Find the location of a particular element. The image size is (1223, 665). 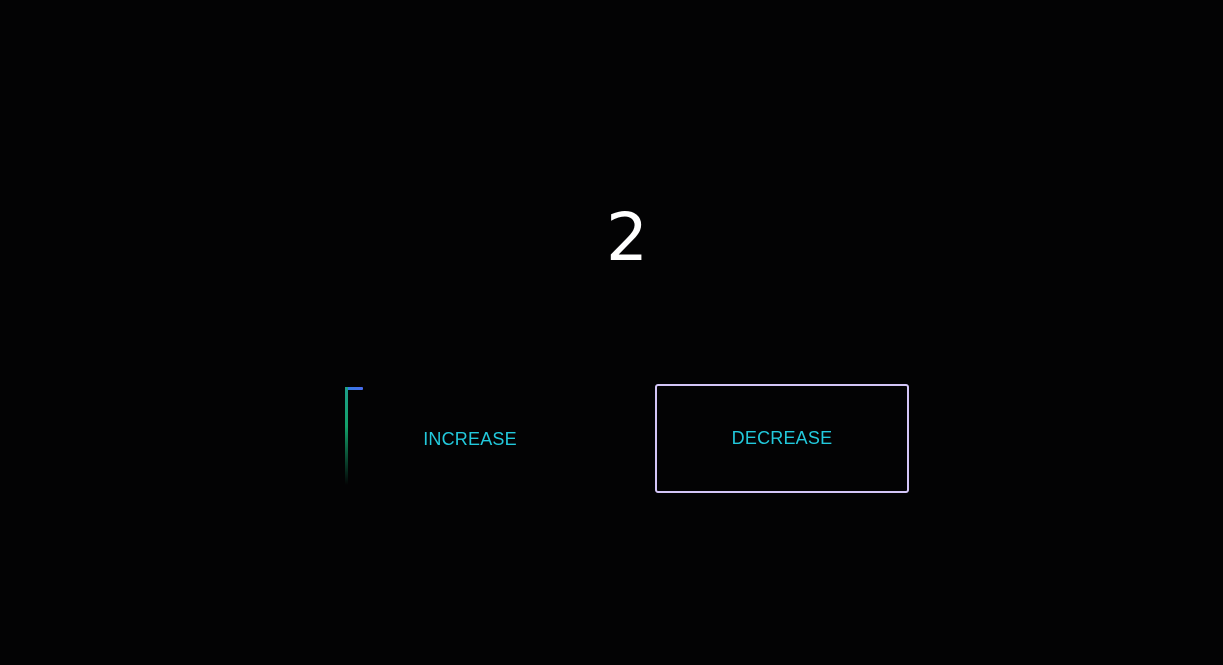

increase-button: INCREASE is located at coordinates (469, 439).